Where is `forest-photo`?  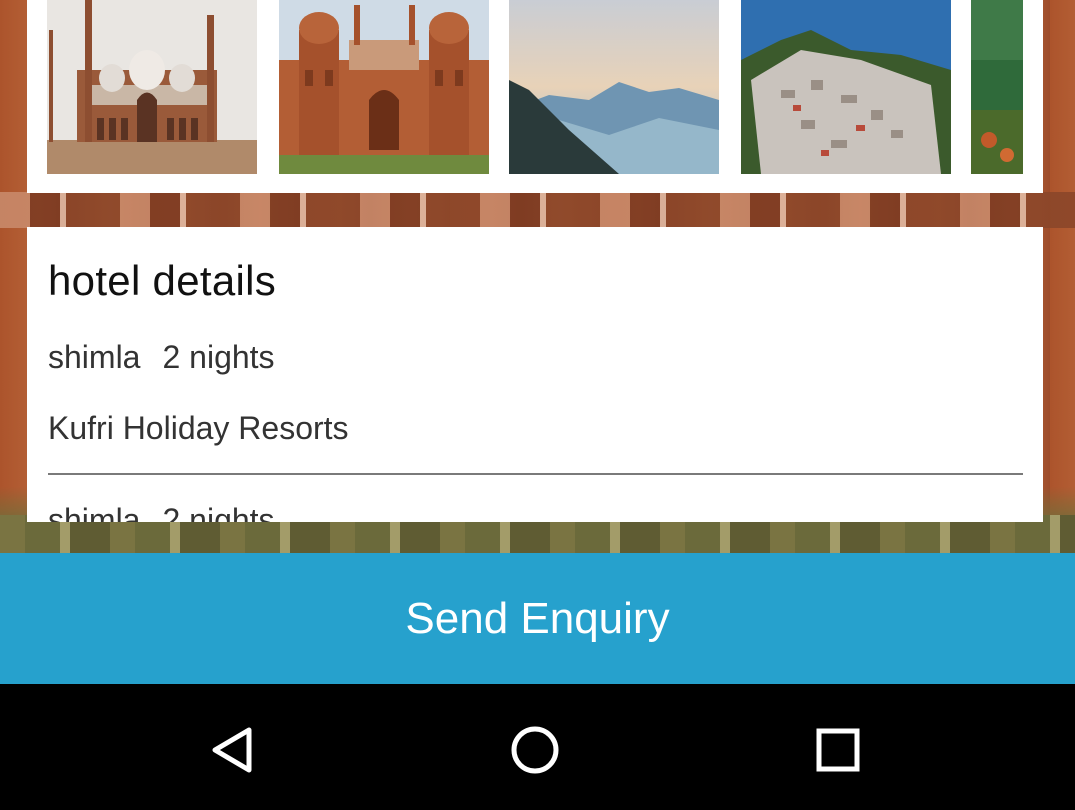 forest-photo is located at coordinates (997, 87).